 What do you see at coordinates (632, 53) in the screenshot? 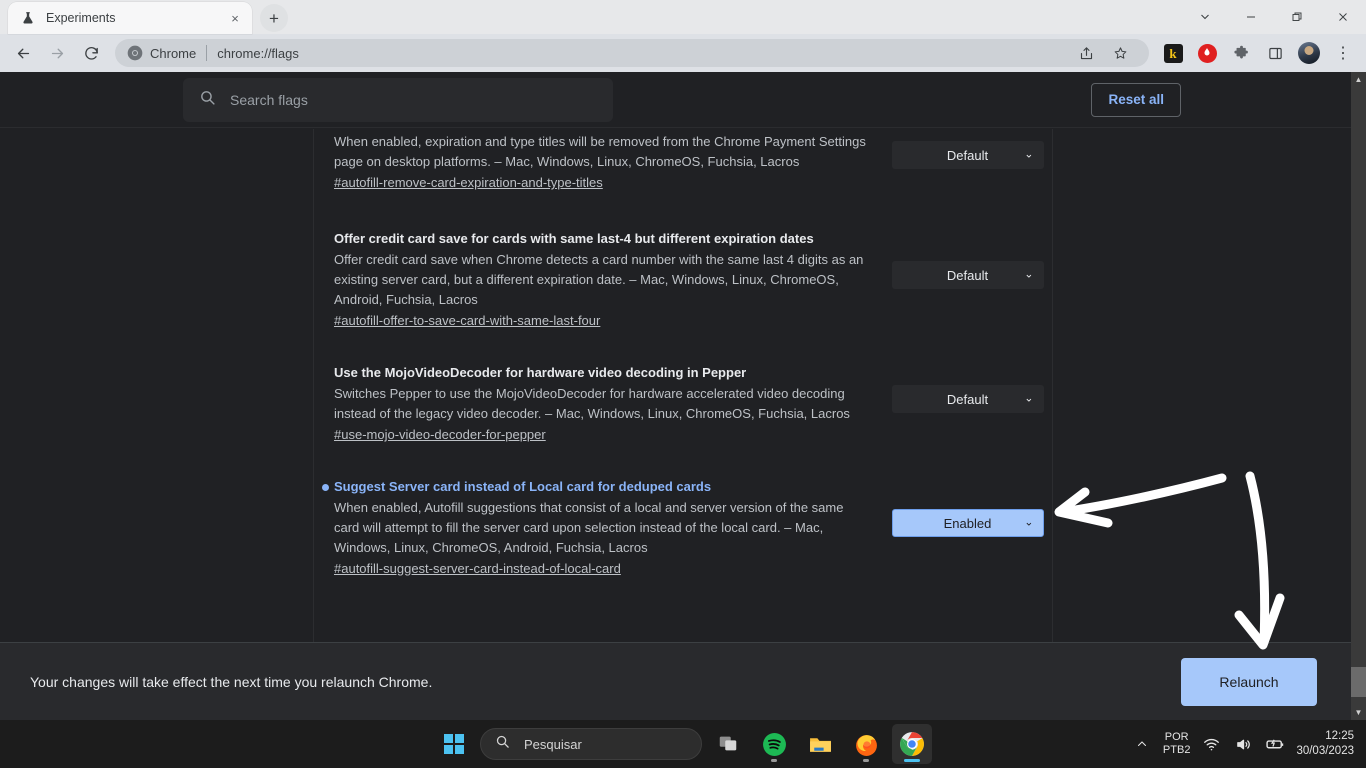
I see `address-bar: Chrome chrome://flags` at bounding box center [632, 53].